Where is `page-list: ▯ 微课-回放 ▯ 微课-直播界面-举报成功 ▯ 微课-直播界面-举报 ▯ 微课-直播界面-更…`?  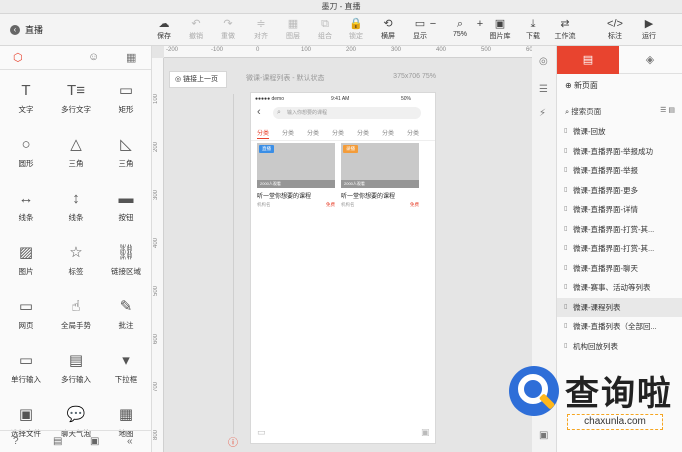 page-list: ▯ 微课-回放 ▯ 微课-直播界面-举报成功 ▯ 微课-直播界面-举报 ▯ 微课-直播界面-更… is located at coordinates (619, 239).